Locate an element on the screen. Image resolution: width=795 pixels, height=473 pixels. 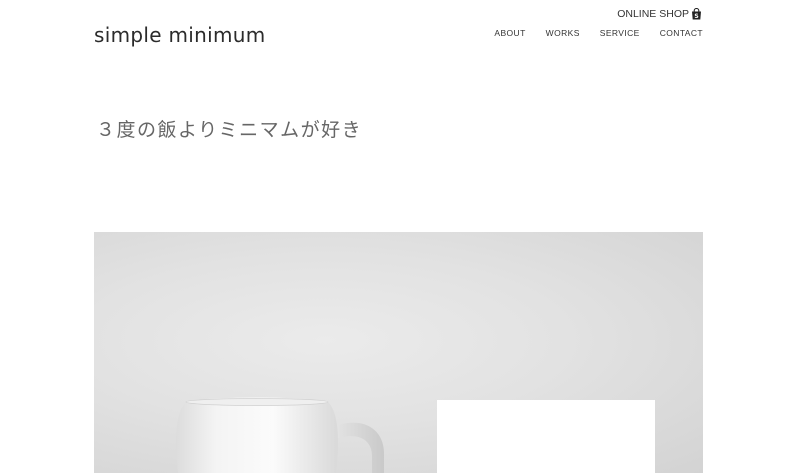
nav-works: WORKS is located at coordinates (563, 33).